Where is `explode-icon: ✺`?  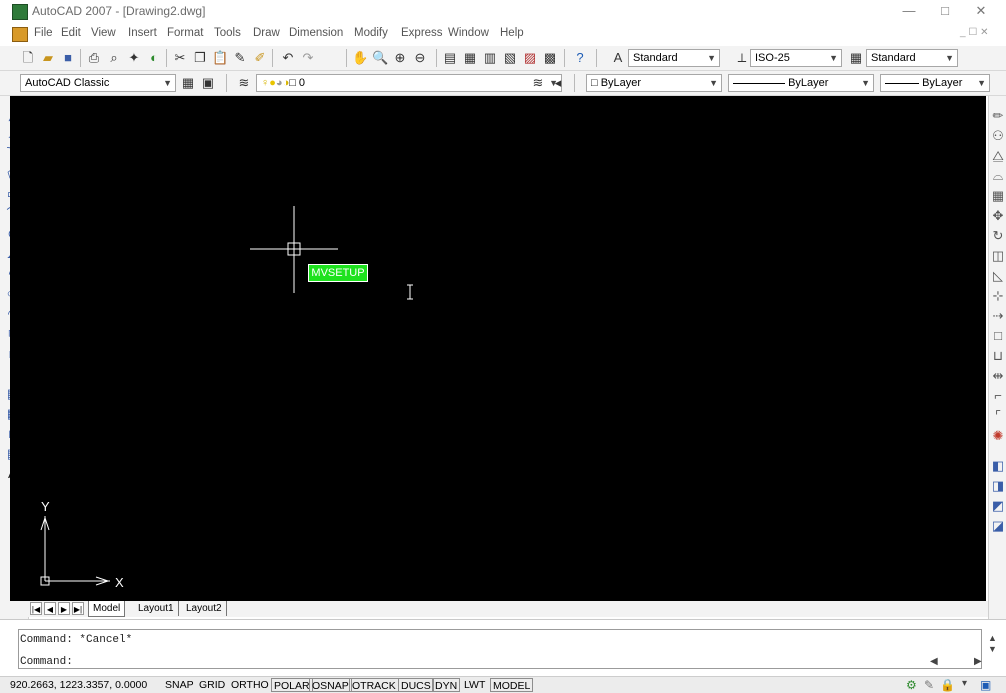
explode-icon: ✺ is located at coordinates (997, 436).